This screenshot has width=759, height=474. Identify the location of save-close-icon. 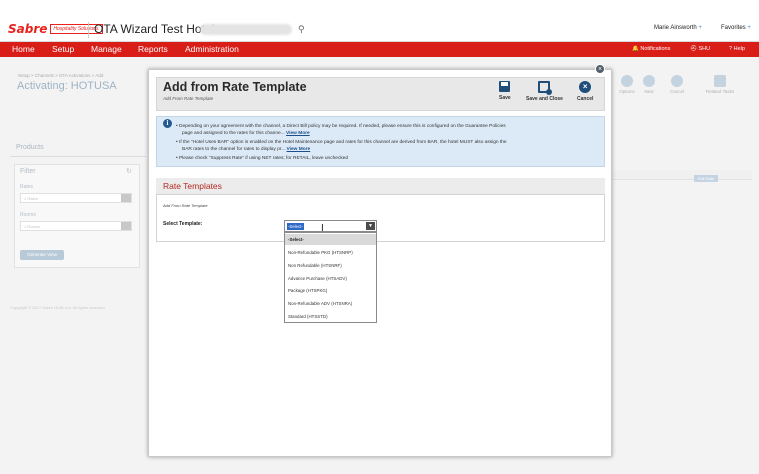
(545, 88).